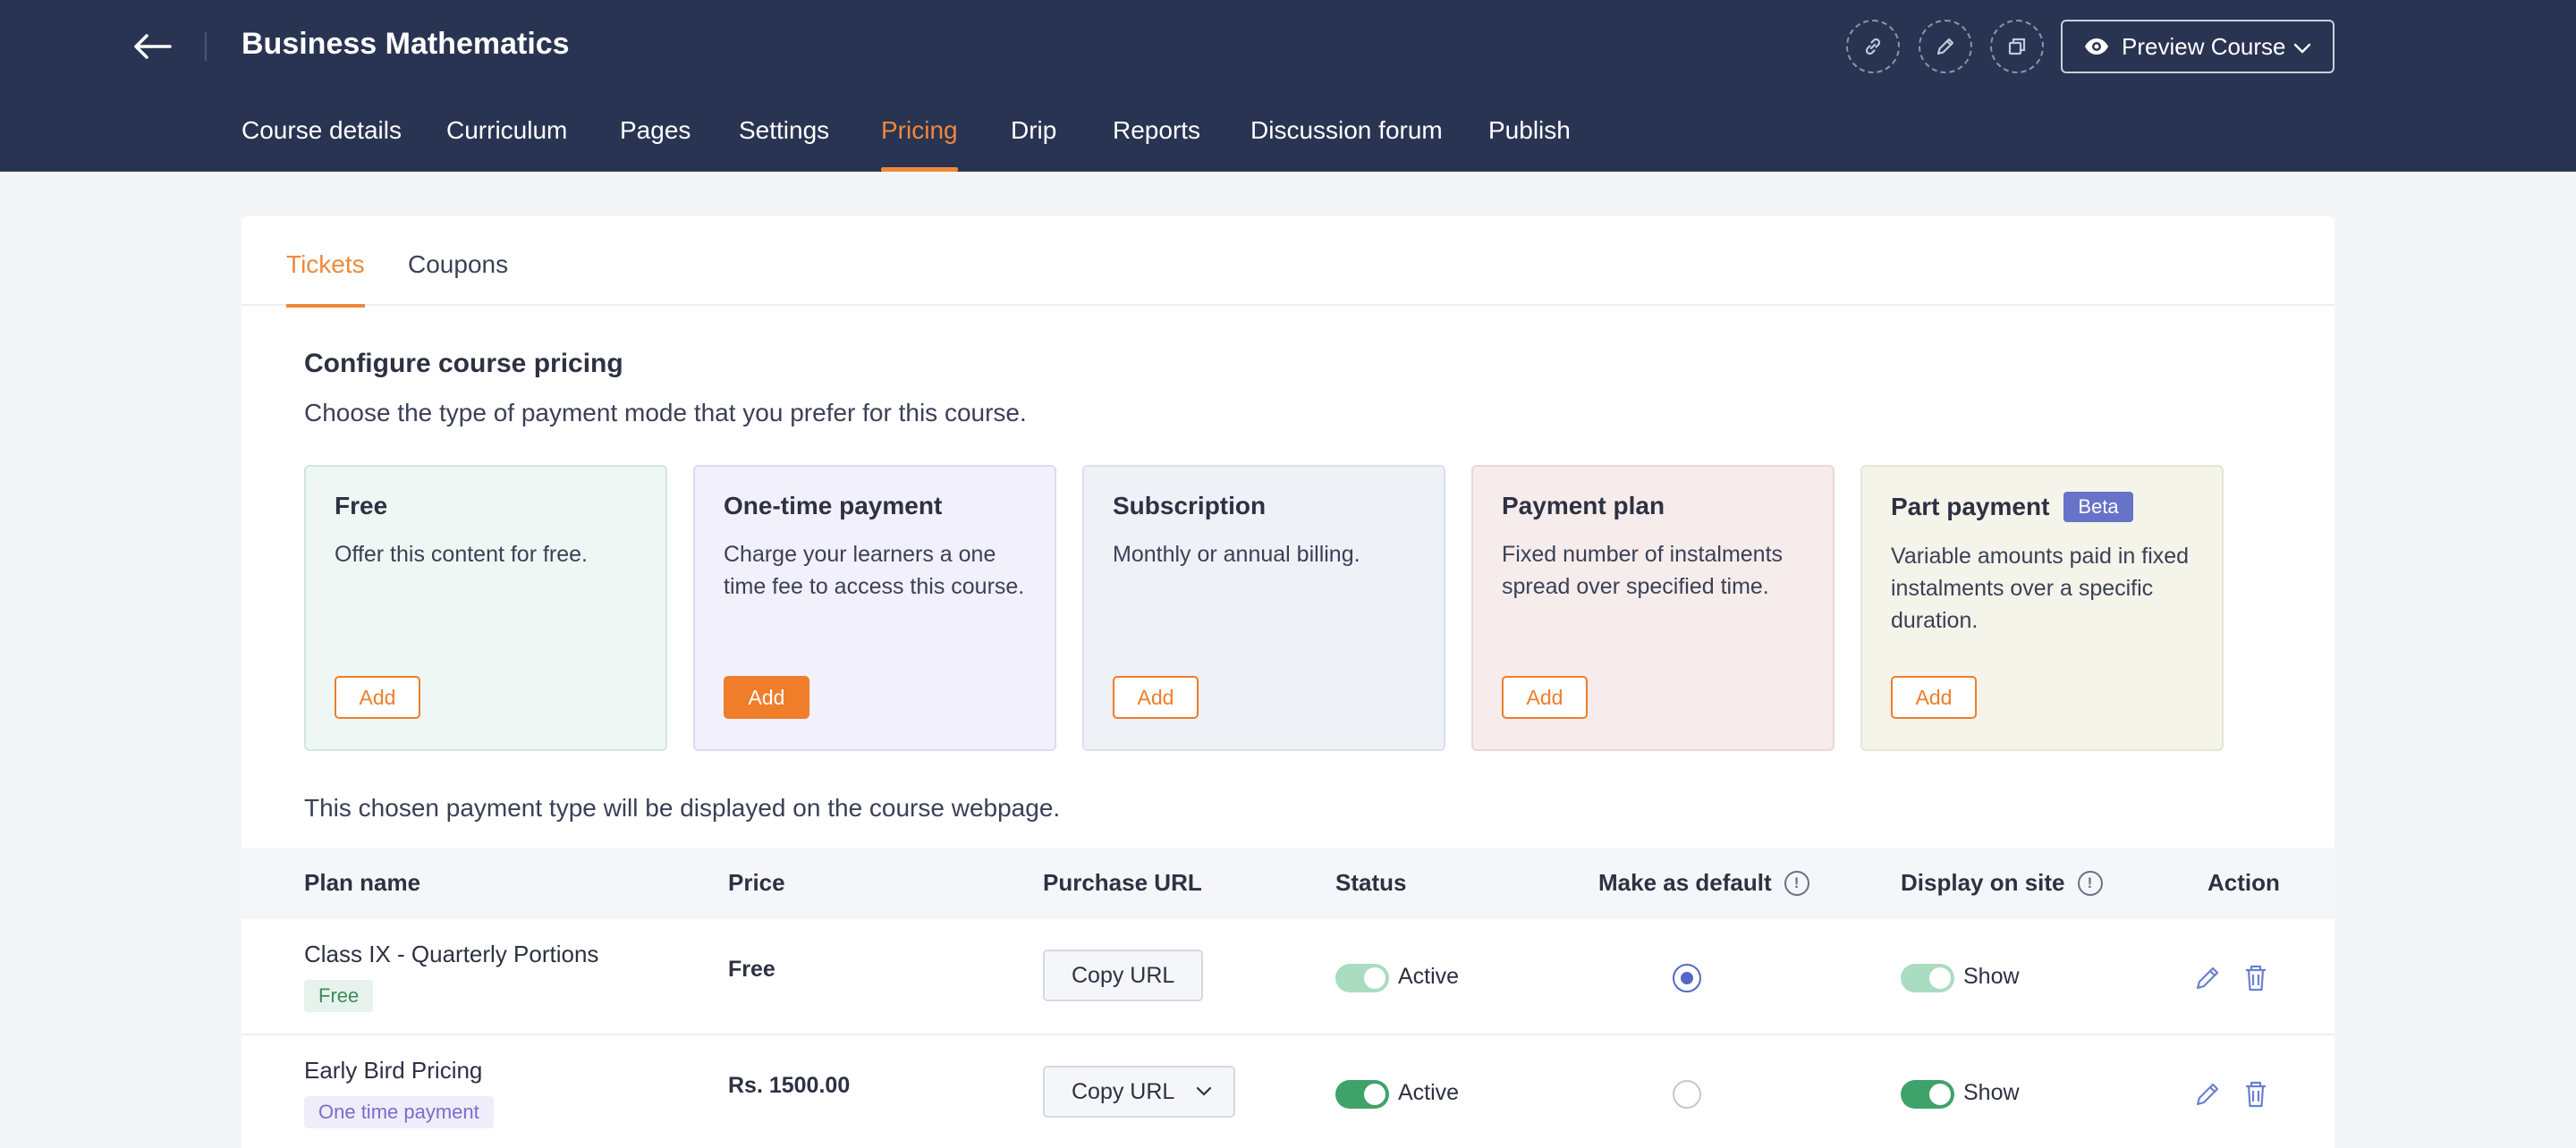 This screenshot has width=2576, height=1148. What do you see at coordinates (1685, 882) in the screenshot?
I see `col-make-default-label: Make as default` at bounding box center [1685, 882].